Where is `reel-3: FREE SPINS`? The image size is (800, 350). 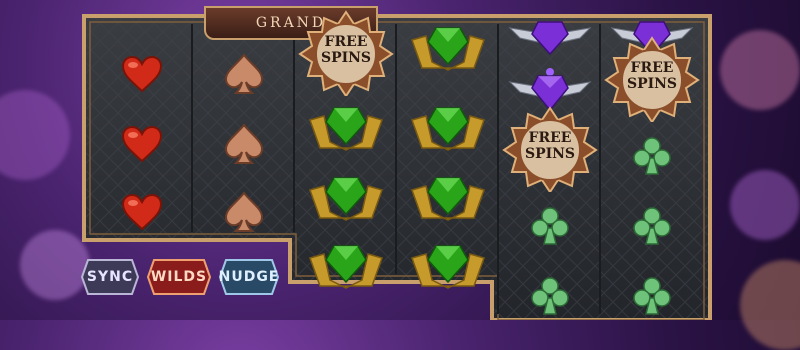
reel-3: FREE SPINS is located at coordinates (346, 171).